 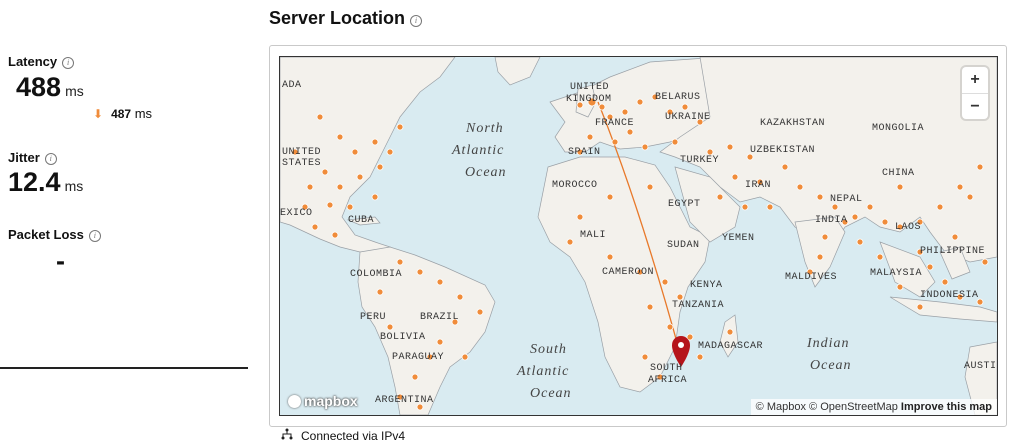 What do you see at coordinates (698, 305) in the screenshot?
I see `map-label: TANZANIA` at bounding box center [698, 305].